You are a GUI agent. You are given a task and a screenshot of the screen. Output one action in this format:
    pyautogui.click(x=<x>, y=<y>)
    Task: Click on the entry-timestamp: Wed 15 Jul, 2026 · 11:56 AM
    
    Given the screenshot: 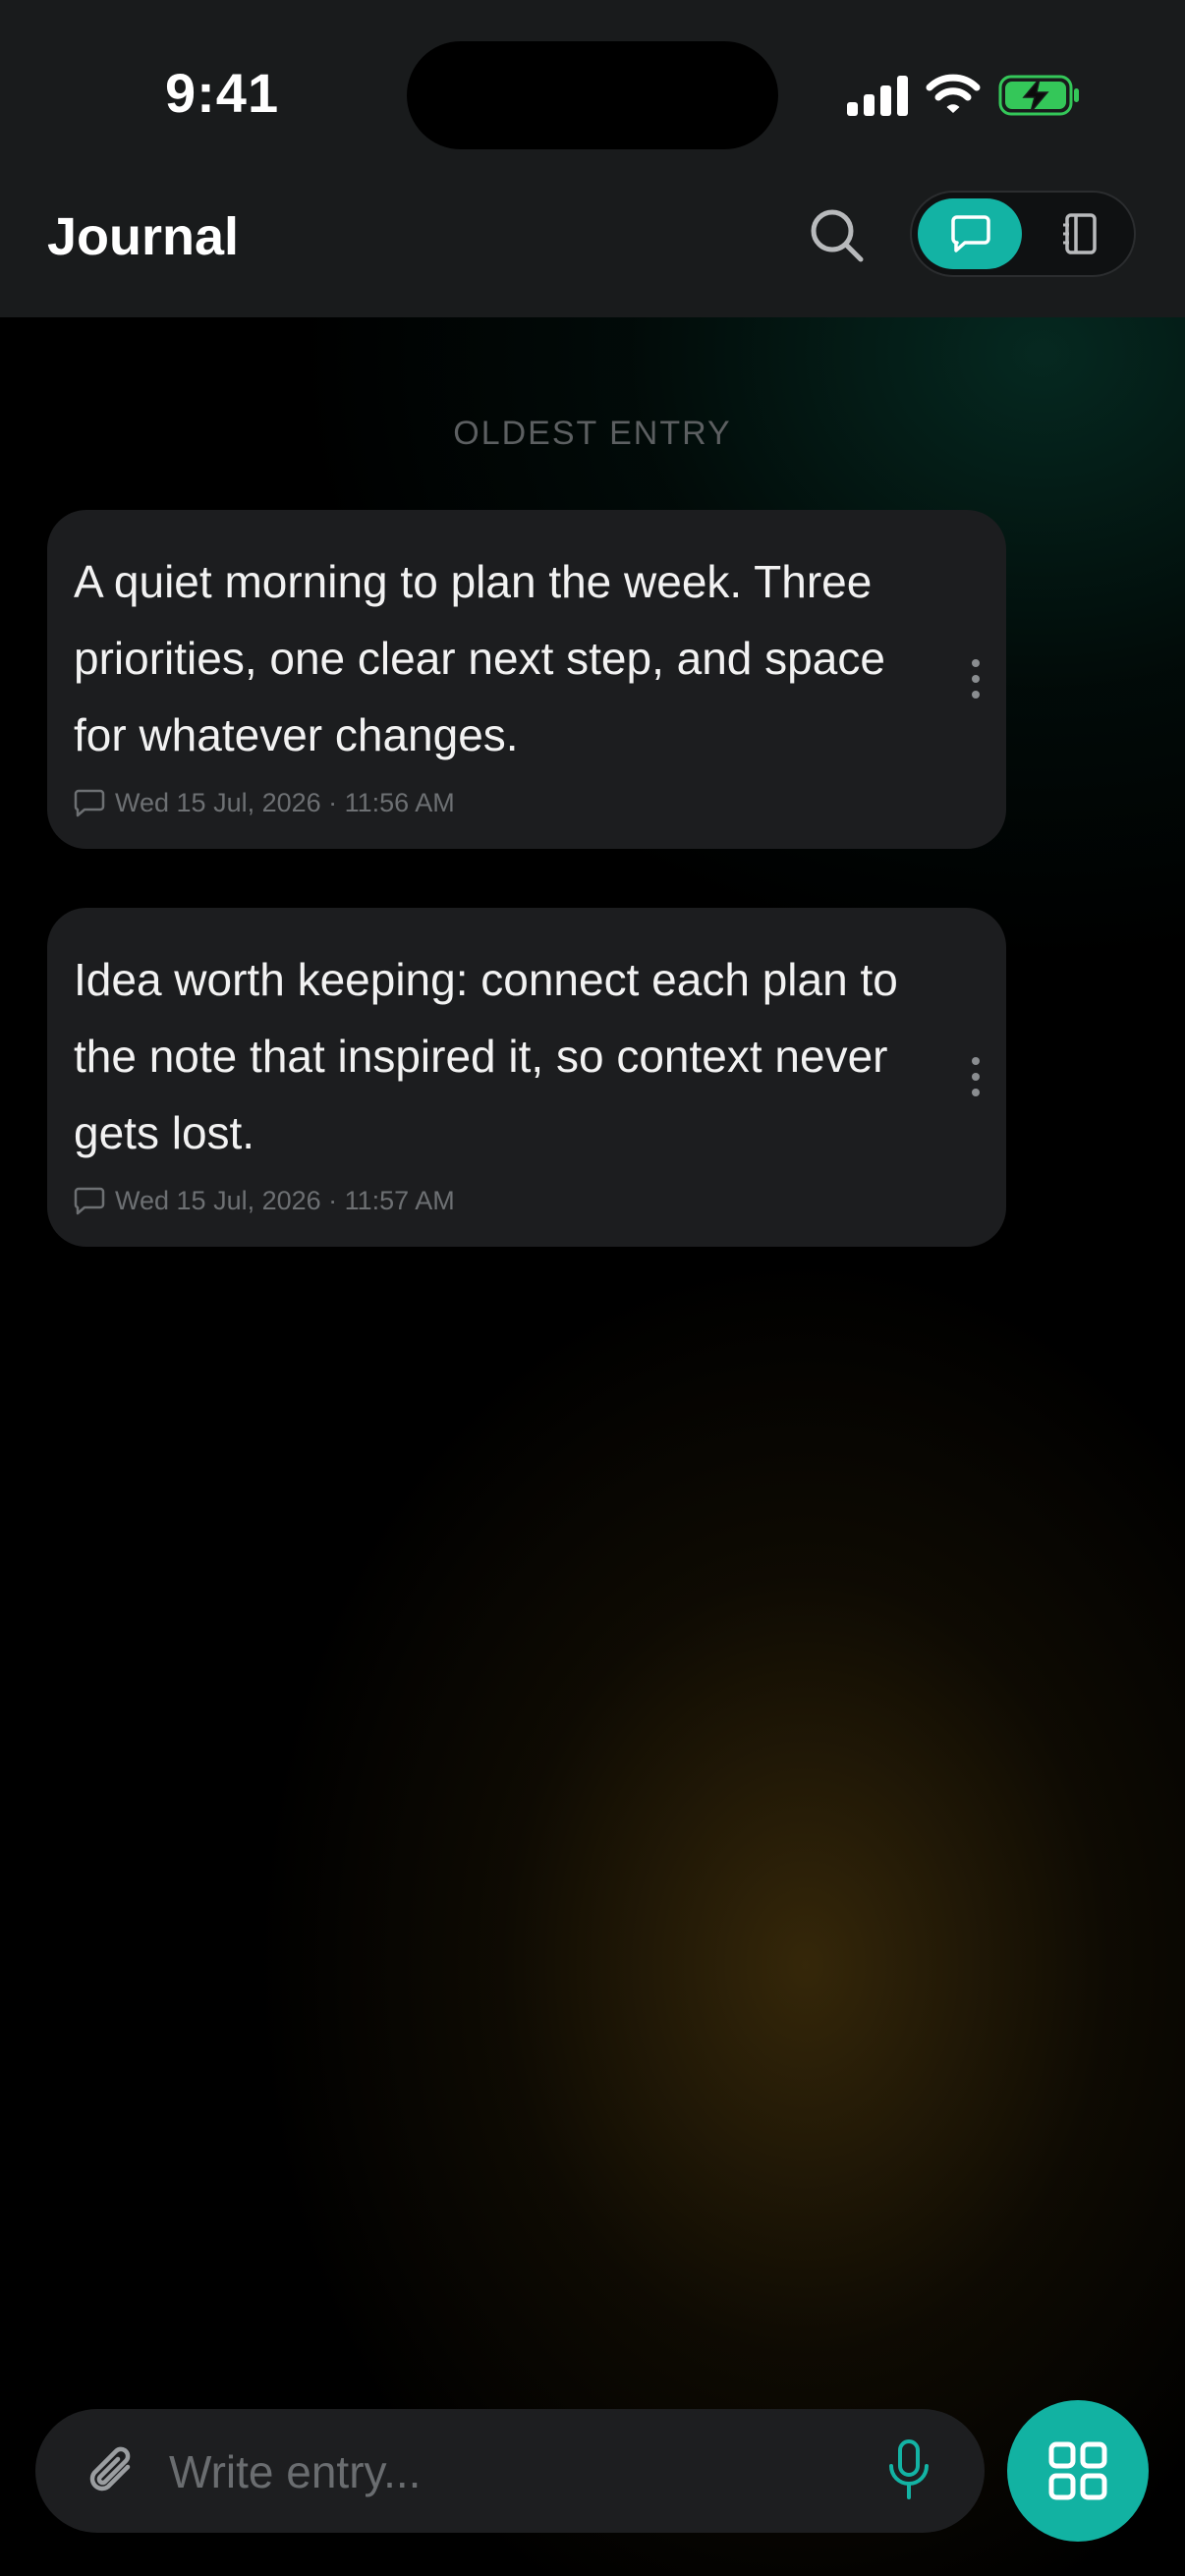 What is the action you would take?
    pyautogui.click(x=285, y=802)
    